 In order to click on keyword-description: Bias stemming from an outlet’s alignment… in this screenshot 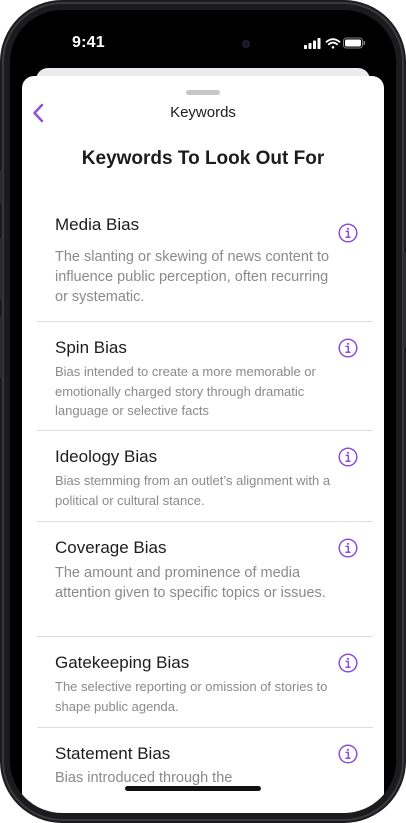, I will do `click(193, 490)`.